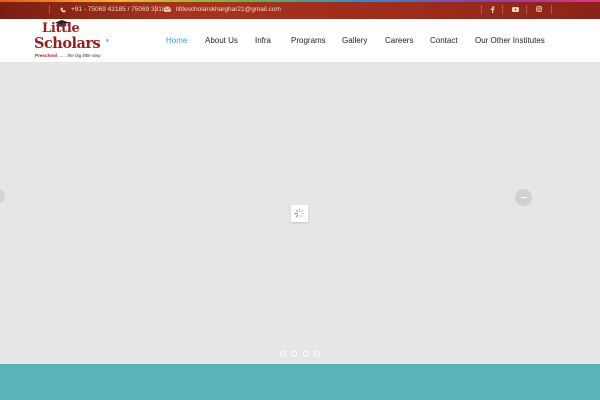 The width and height of the screenshot is (600, 400). Describe the element at coordinates (300, 382) in the screenshot. I see `teal-section` at that location.